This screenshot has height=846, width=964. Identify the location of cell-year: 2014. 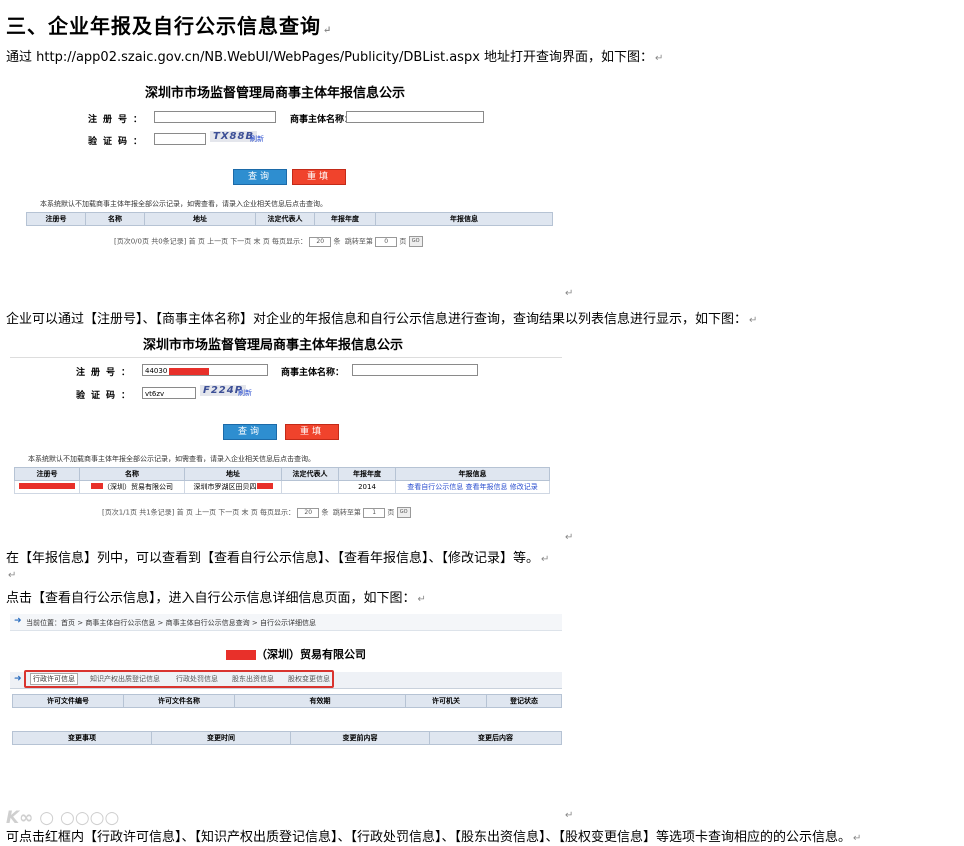
(367, 487).